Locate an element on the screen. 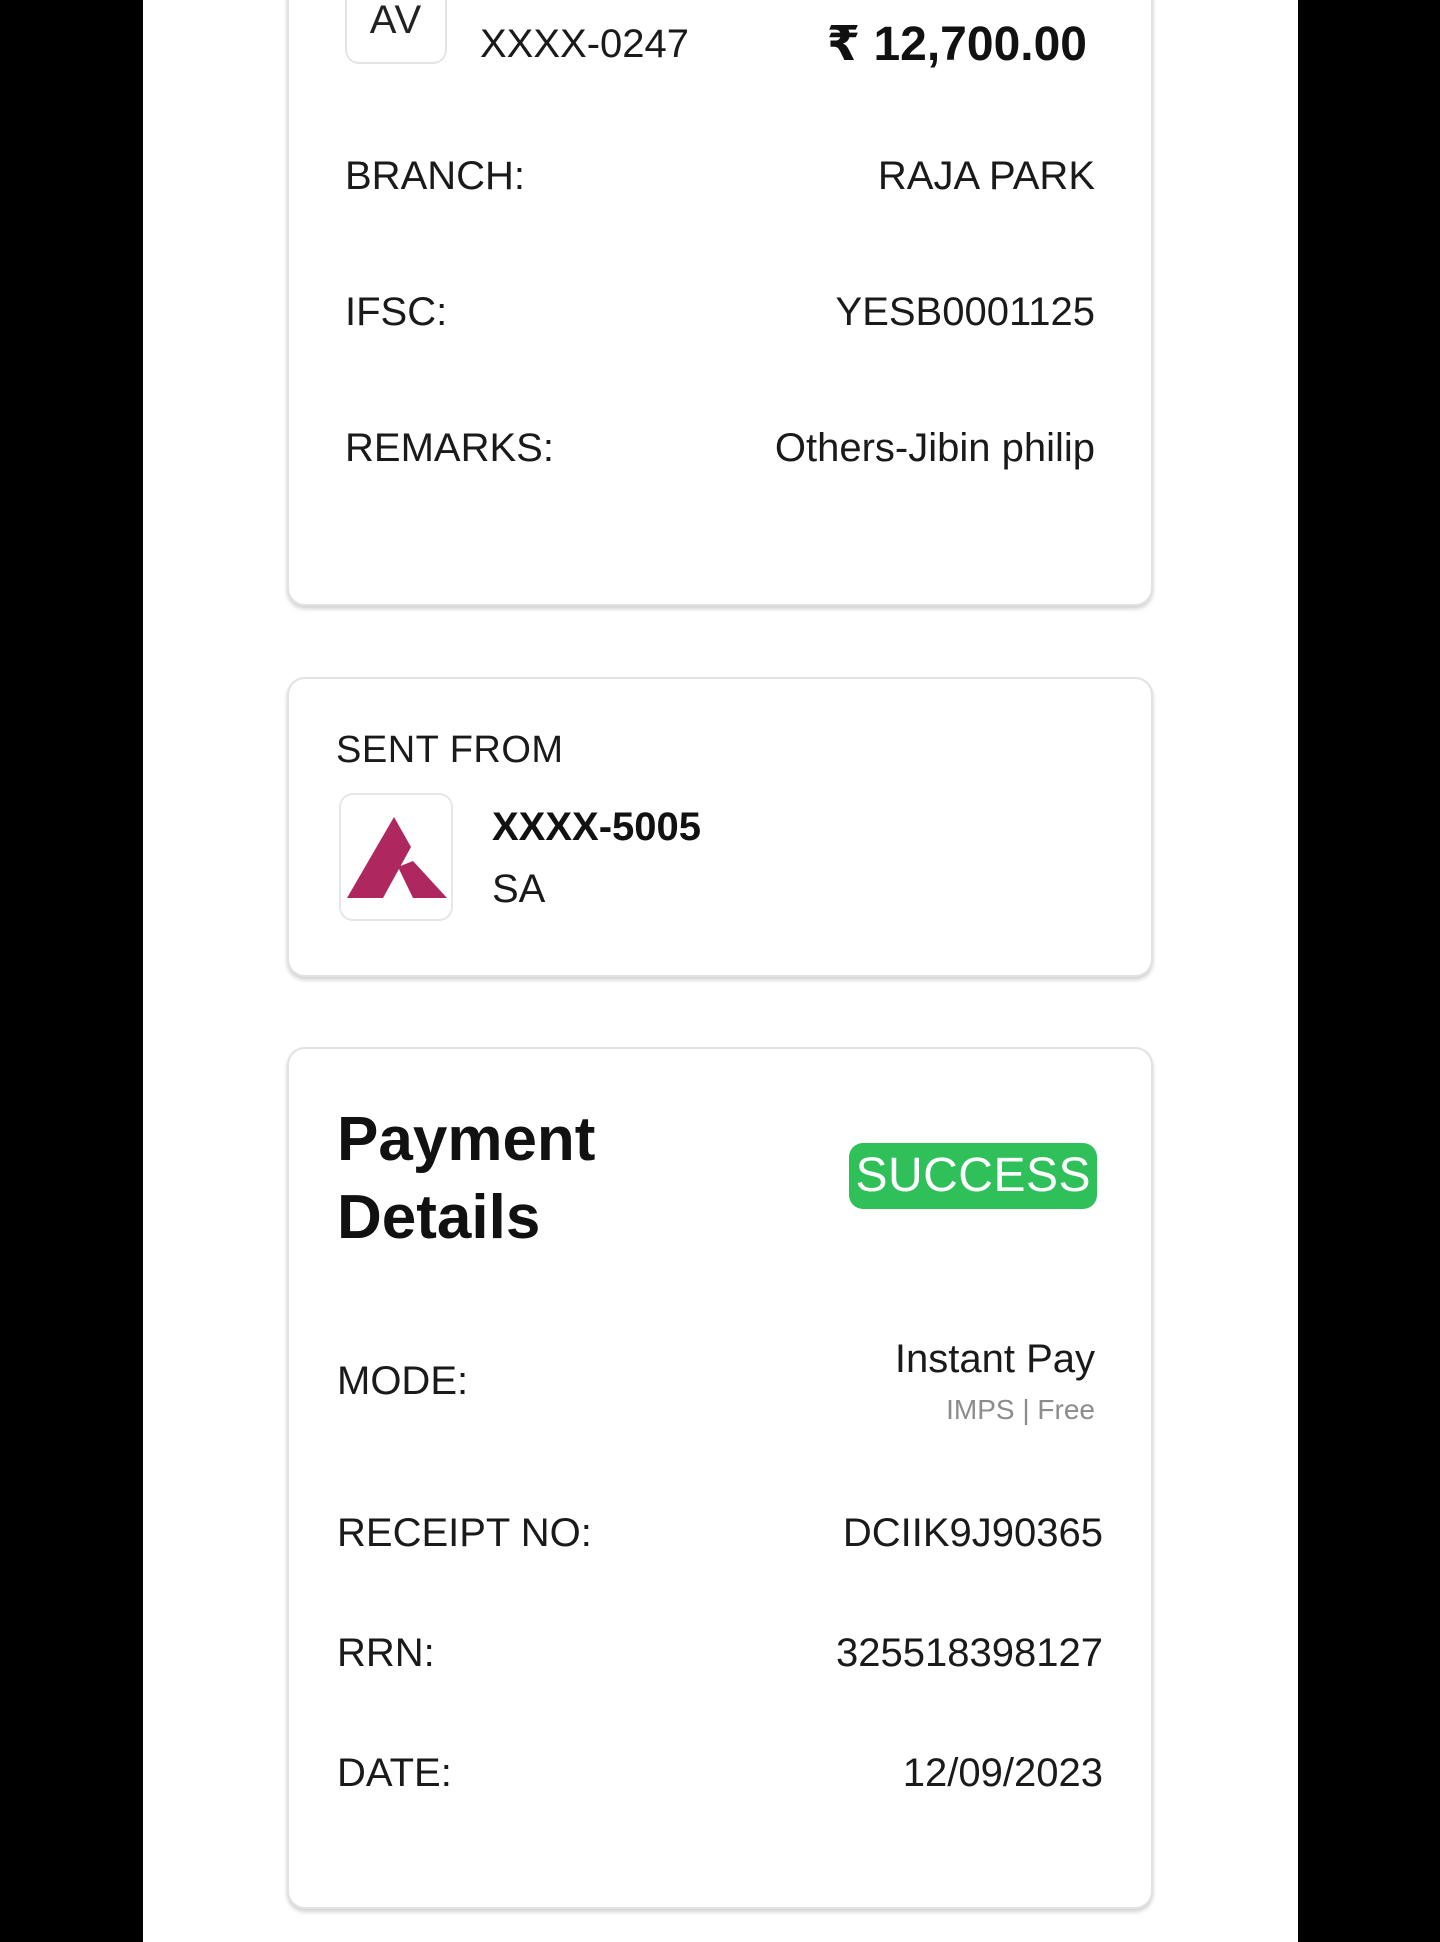 This screenshot has height=1942, width=1440. rrn-label: RRN: is located at coordinates (386, 1653).